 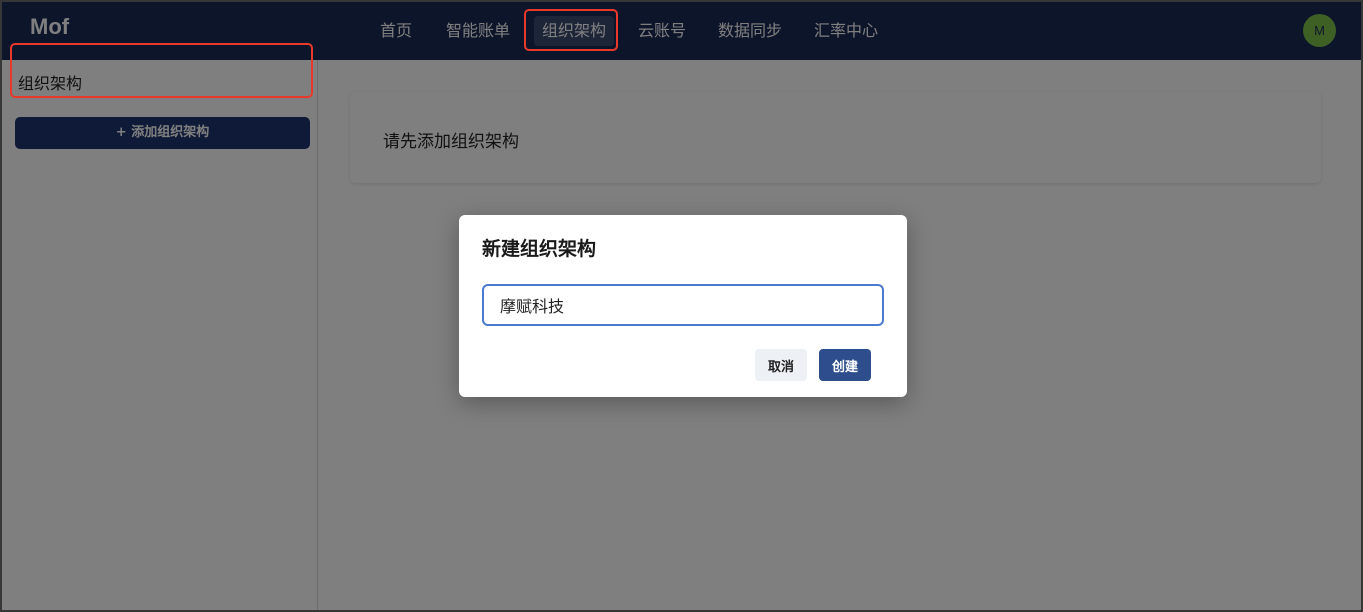 I want to click on add-button-highlight-box, so click(x=161, y=70).